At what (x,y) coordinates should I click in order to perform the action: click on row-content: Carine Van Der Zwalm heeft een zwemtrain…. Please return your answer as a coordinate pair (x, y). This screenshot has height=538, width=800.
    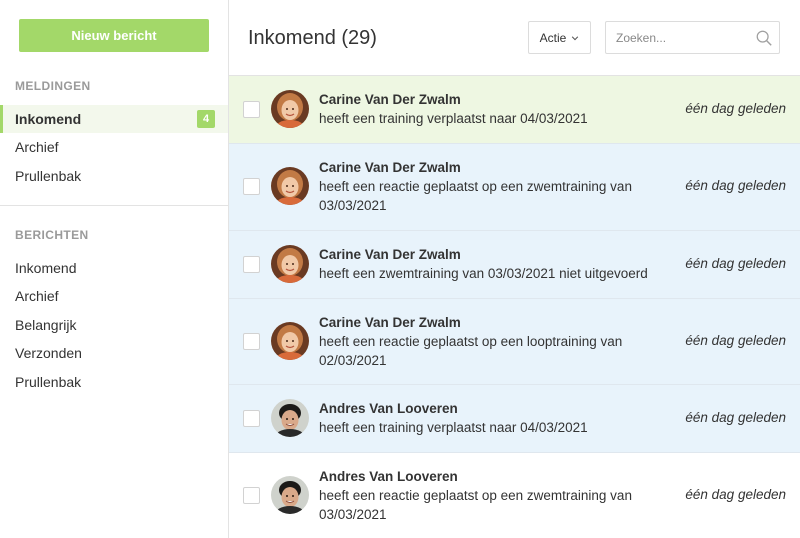
    Looking at the image, I should click on (494, 264).